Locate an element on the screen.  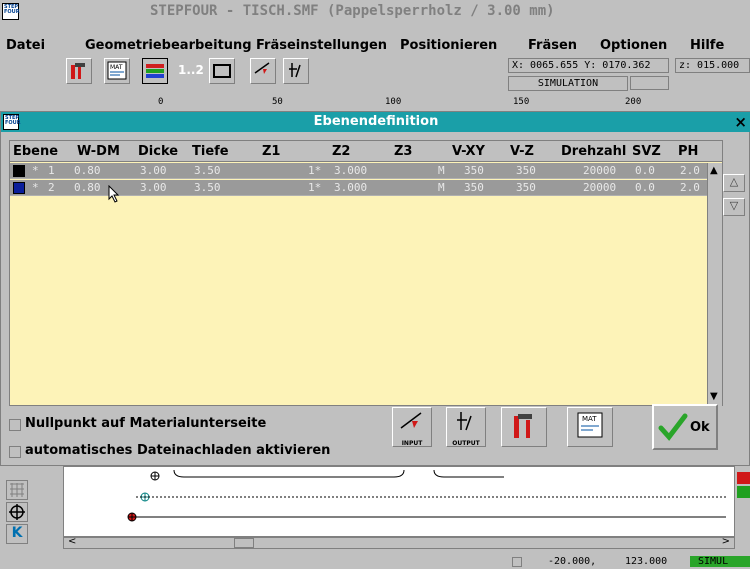
output-dialog-button: OUTPUT is located at coordinates (466, 427).